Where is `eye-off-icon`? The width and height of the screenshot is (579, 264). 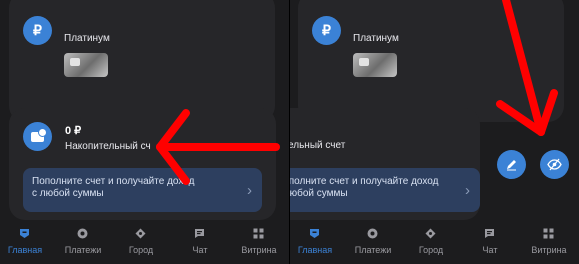 eye-off-icon is located at coordinates (554, 164).